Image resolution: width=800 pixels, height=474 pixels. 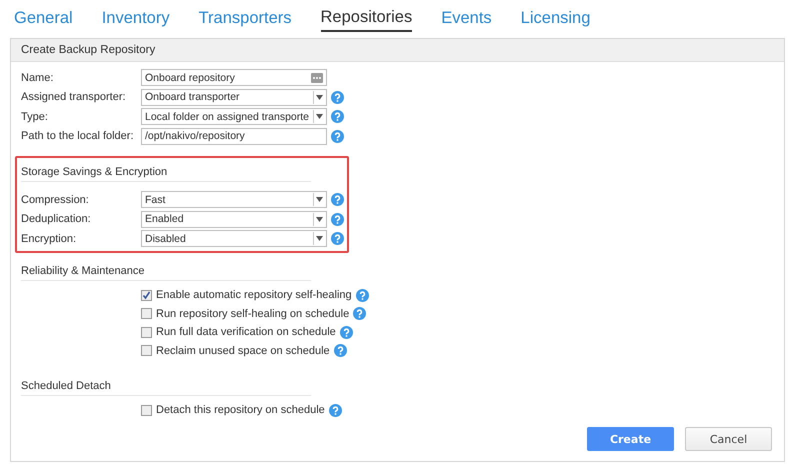 What do you see at coordinates (245, 19) in the screenshot?
I see `nav-tab: Transporters` at bounding box center [245, 19].